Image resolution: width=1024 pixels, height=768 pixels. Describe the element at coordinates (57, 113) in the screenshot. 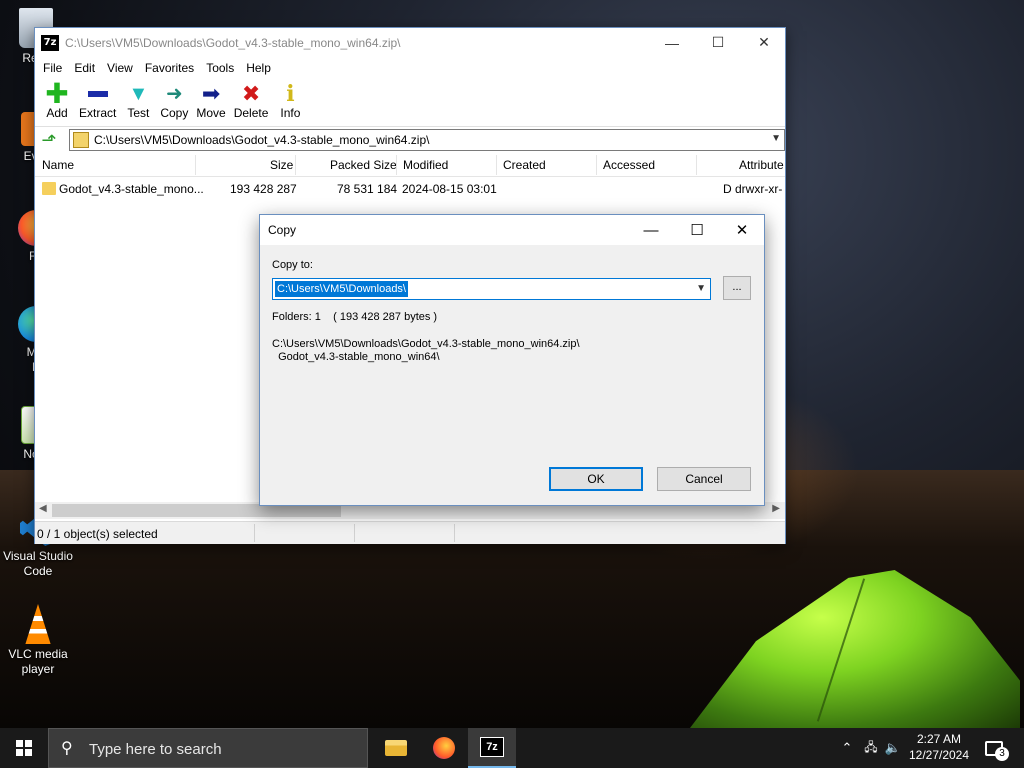

I see `add-label: Add` at that location.